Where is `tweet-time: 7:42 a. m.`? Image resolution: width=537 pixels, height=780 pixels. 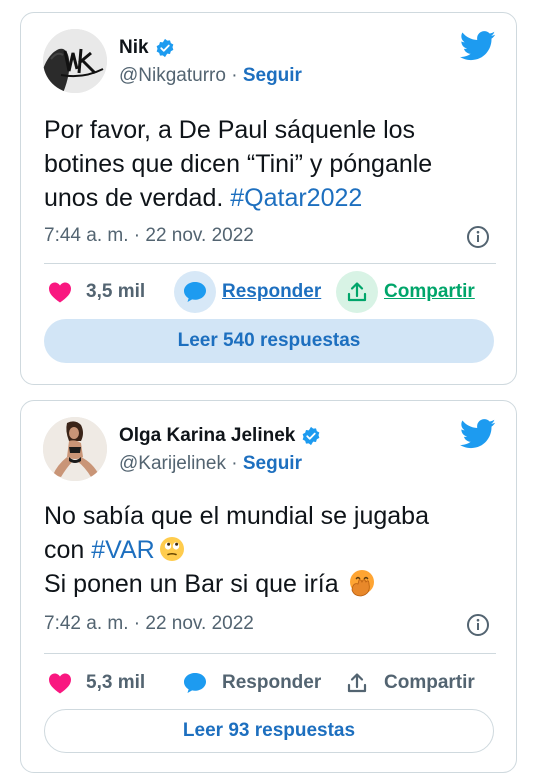
tweet-time: 7:42 a. m. is located at coordinates (86, 623).